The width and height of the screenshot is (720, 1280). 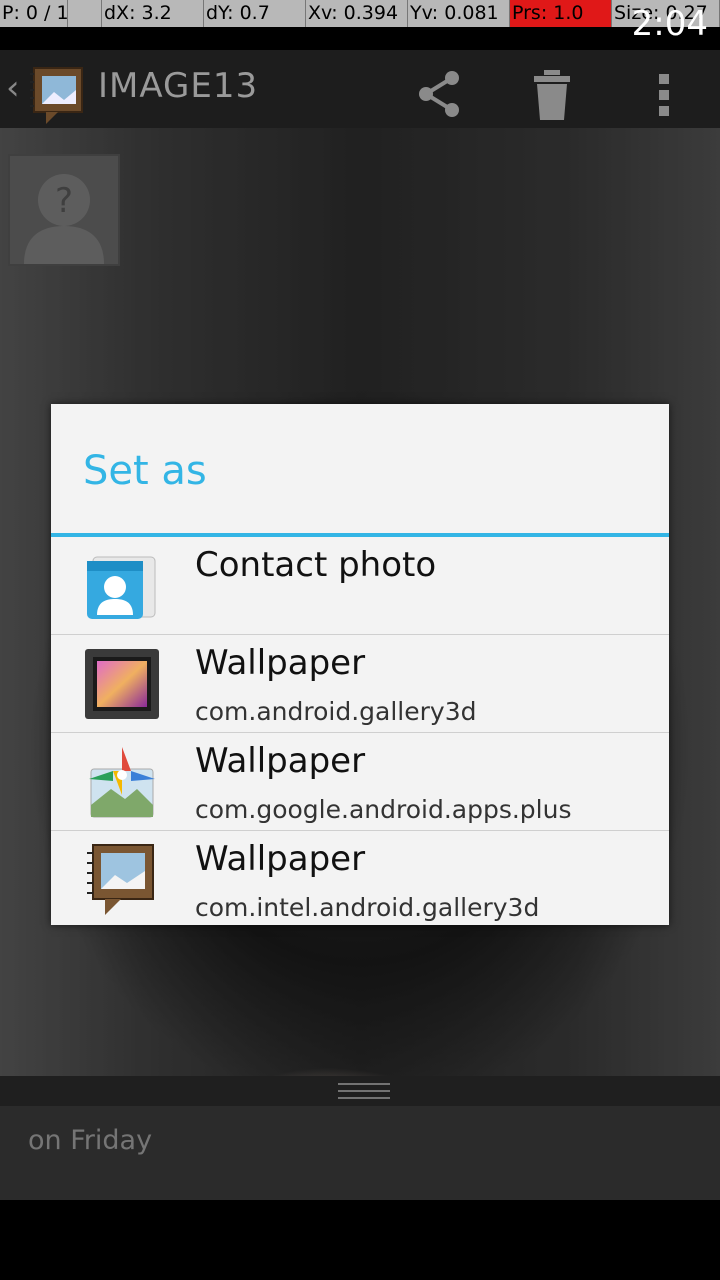 I want to click on debug-dx: dX: 3.2, so click(x=153, y=13).